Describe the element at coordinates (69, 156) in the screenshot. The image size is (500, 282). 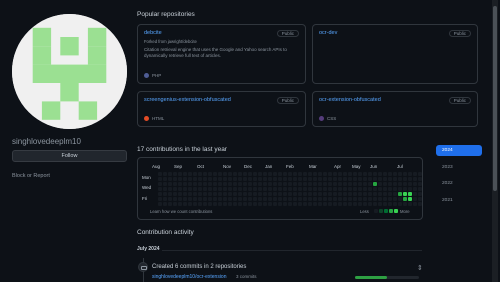
I see `follow-button: Follow` at that location.